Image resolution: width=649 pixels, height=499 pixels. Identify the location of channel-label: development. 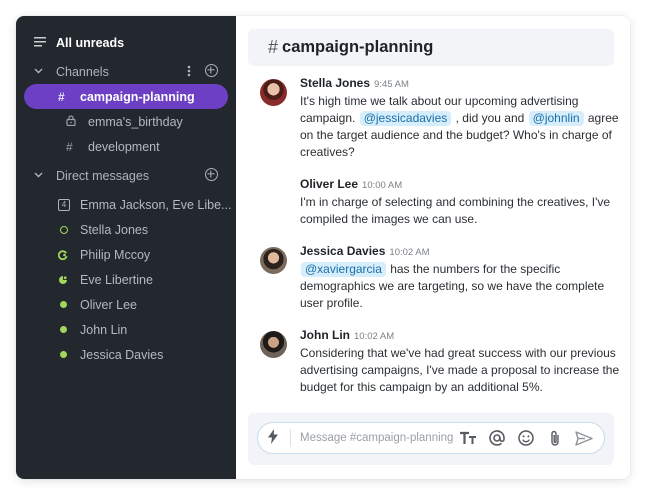
(124, 146).